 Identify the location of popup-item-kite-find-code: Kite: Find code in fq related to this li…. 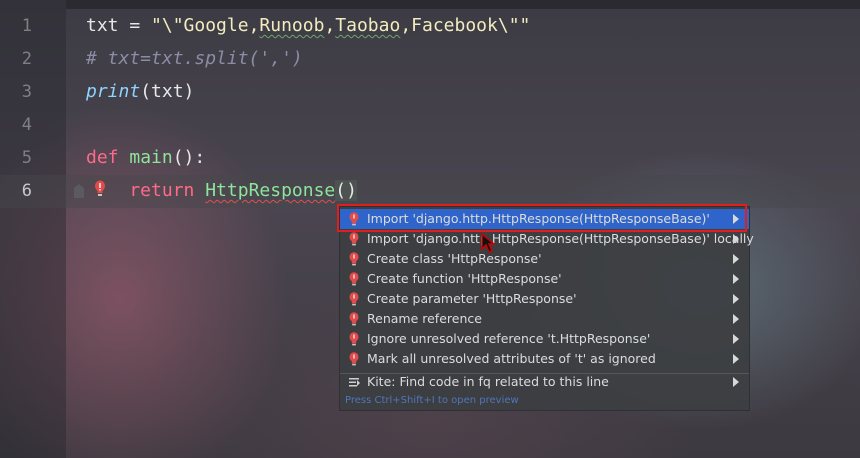
(544, 382).